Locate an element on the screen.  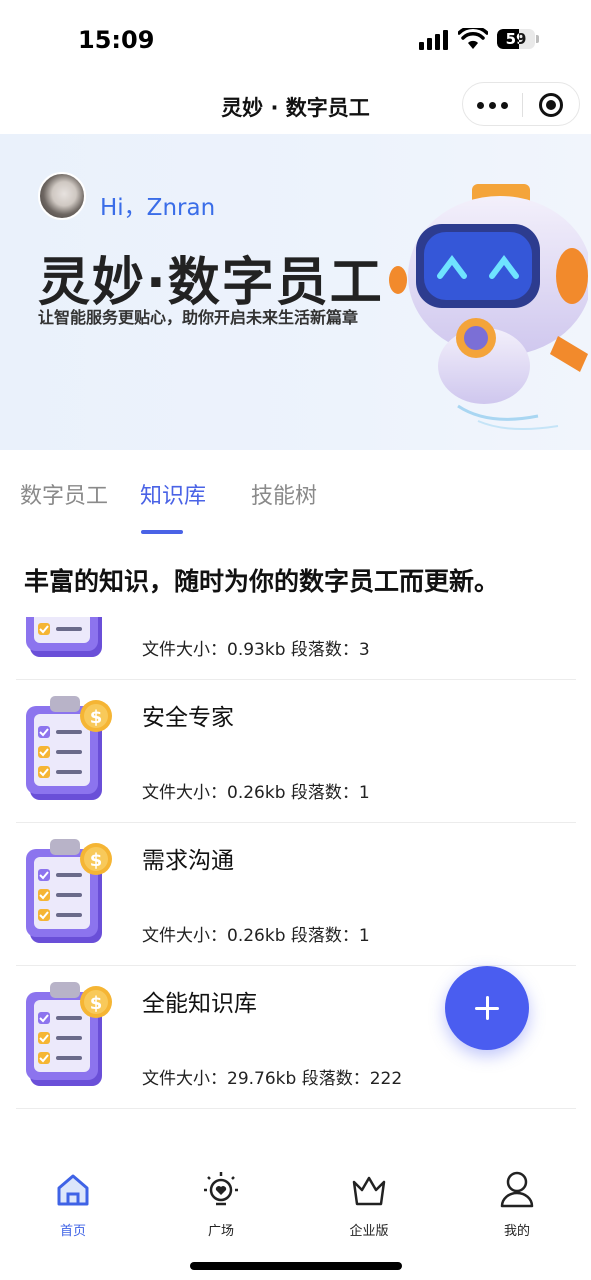
cellular-signal-icon is located at coordinates (435, 40).